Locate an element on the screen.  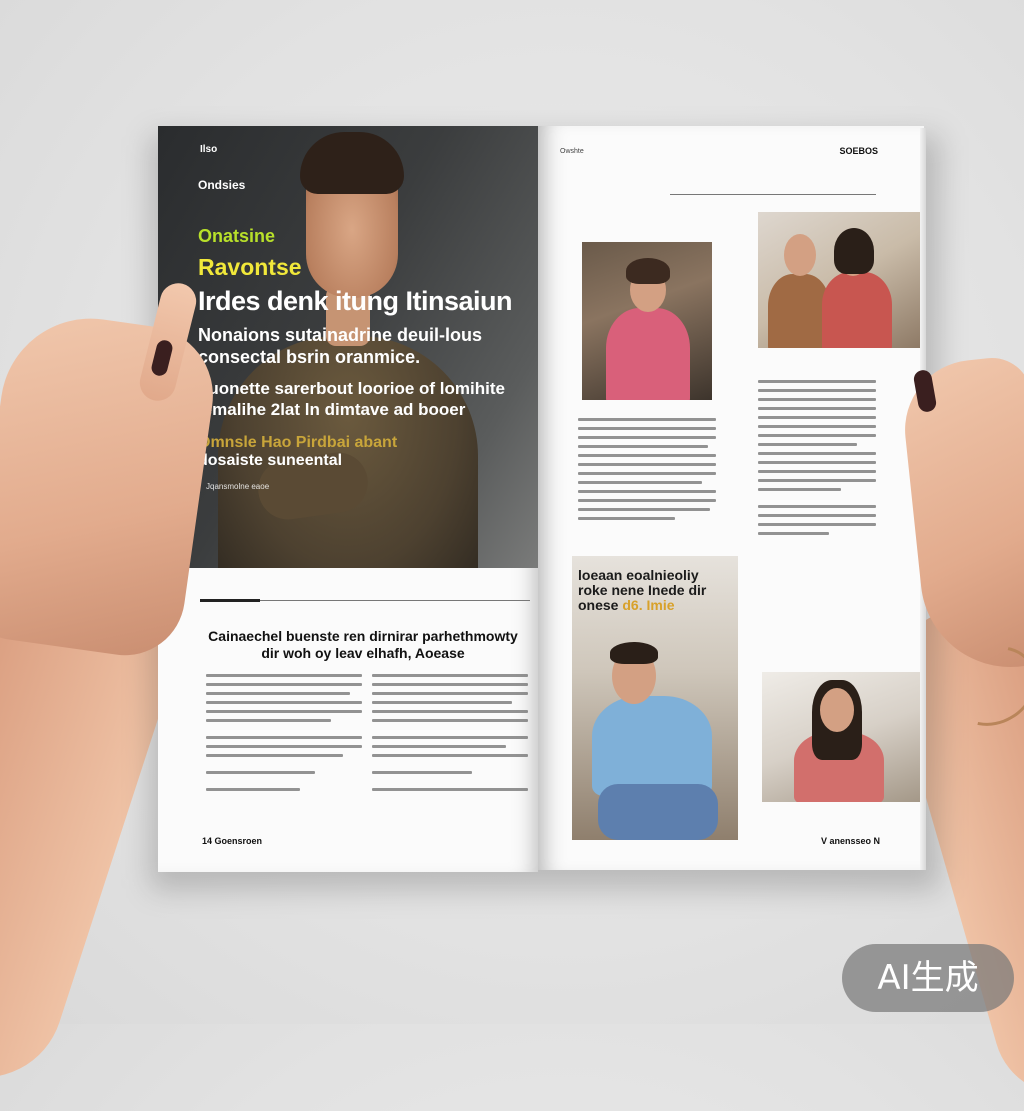
ai-generated-badge: AI生成 is located at coordinates (928, 978).